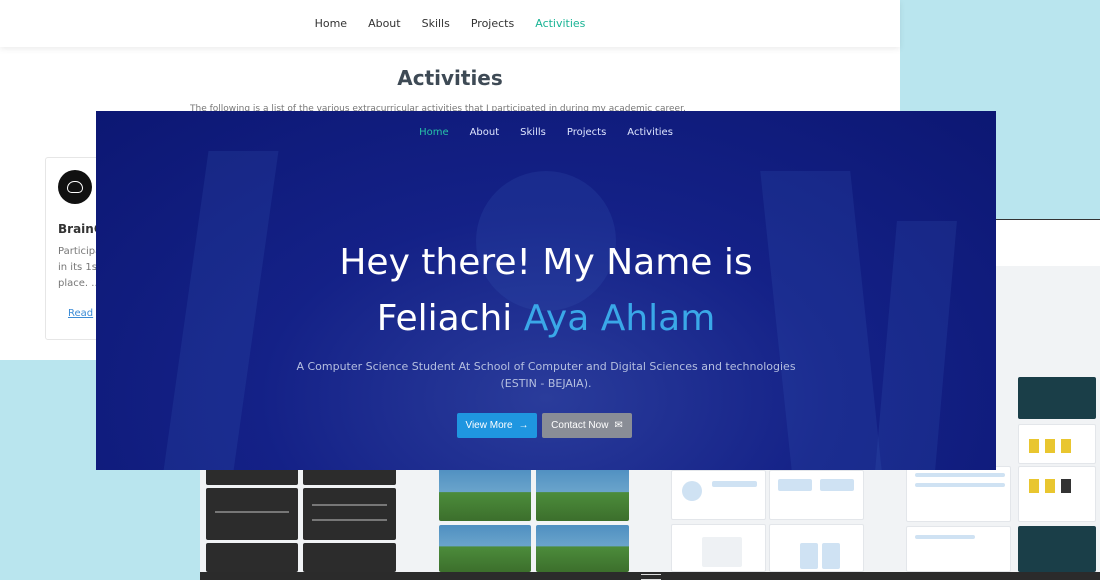 This screenshot has height=580, width=1100. Describe the element at coordinates (75, 187) in the screenshot. I see `club-logo-icon` at that location.